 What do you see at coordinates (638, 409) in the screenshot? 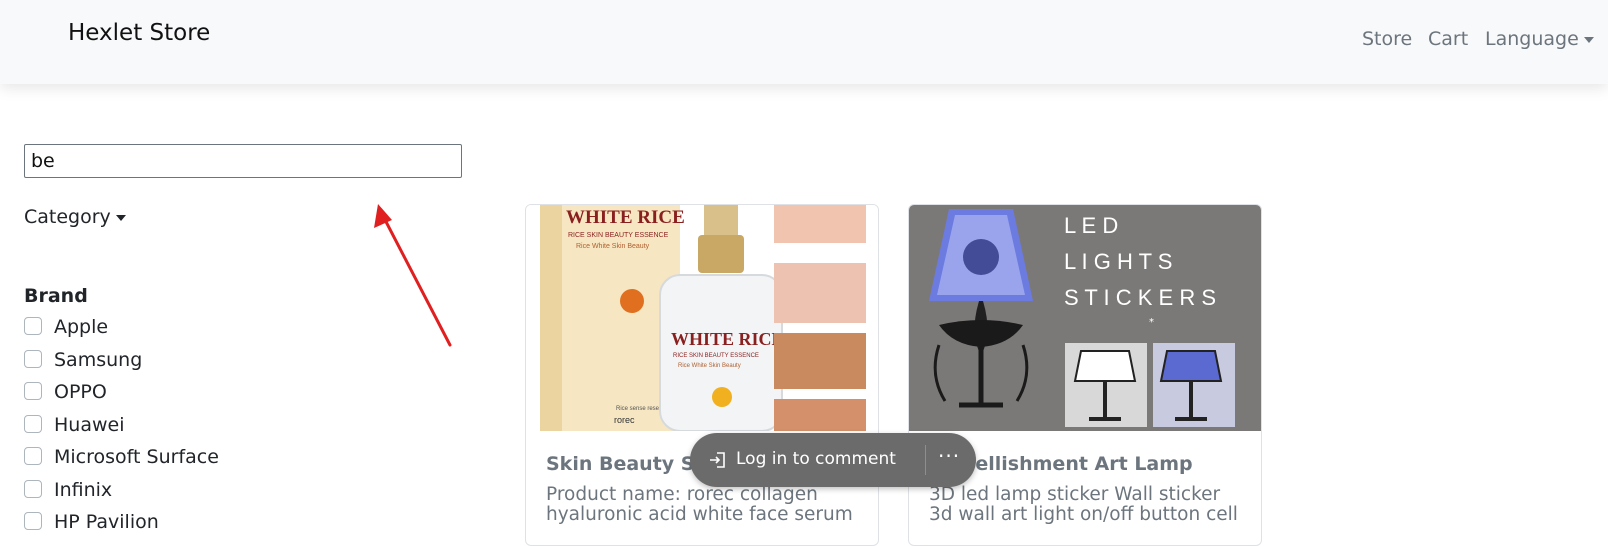
I see `svg-text: Rice sense reset` at bounding box center [638, 409].